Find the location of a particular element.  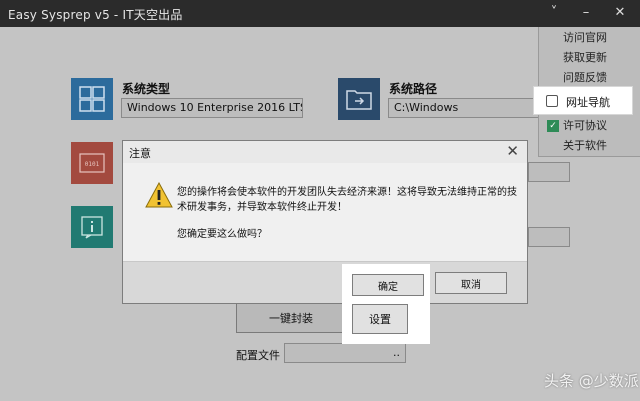

warning-icon is located at coordinates (159, 195).